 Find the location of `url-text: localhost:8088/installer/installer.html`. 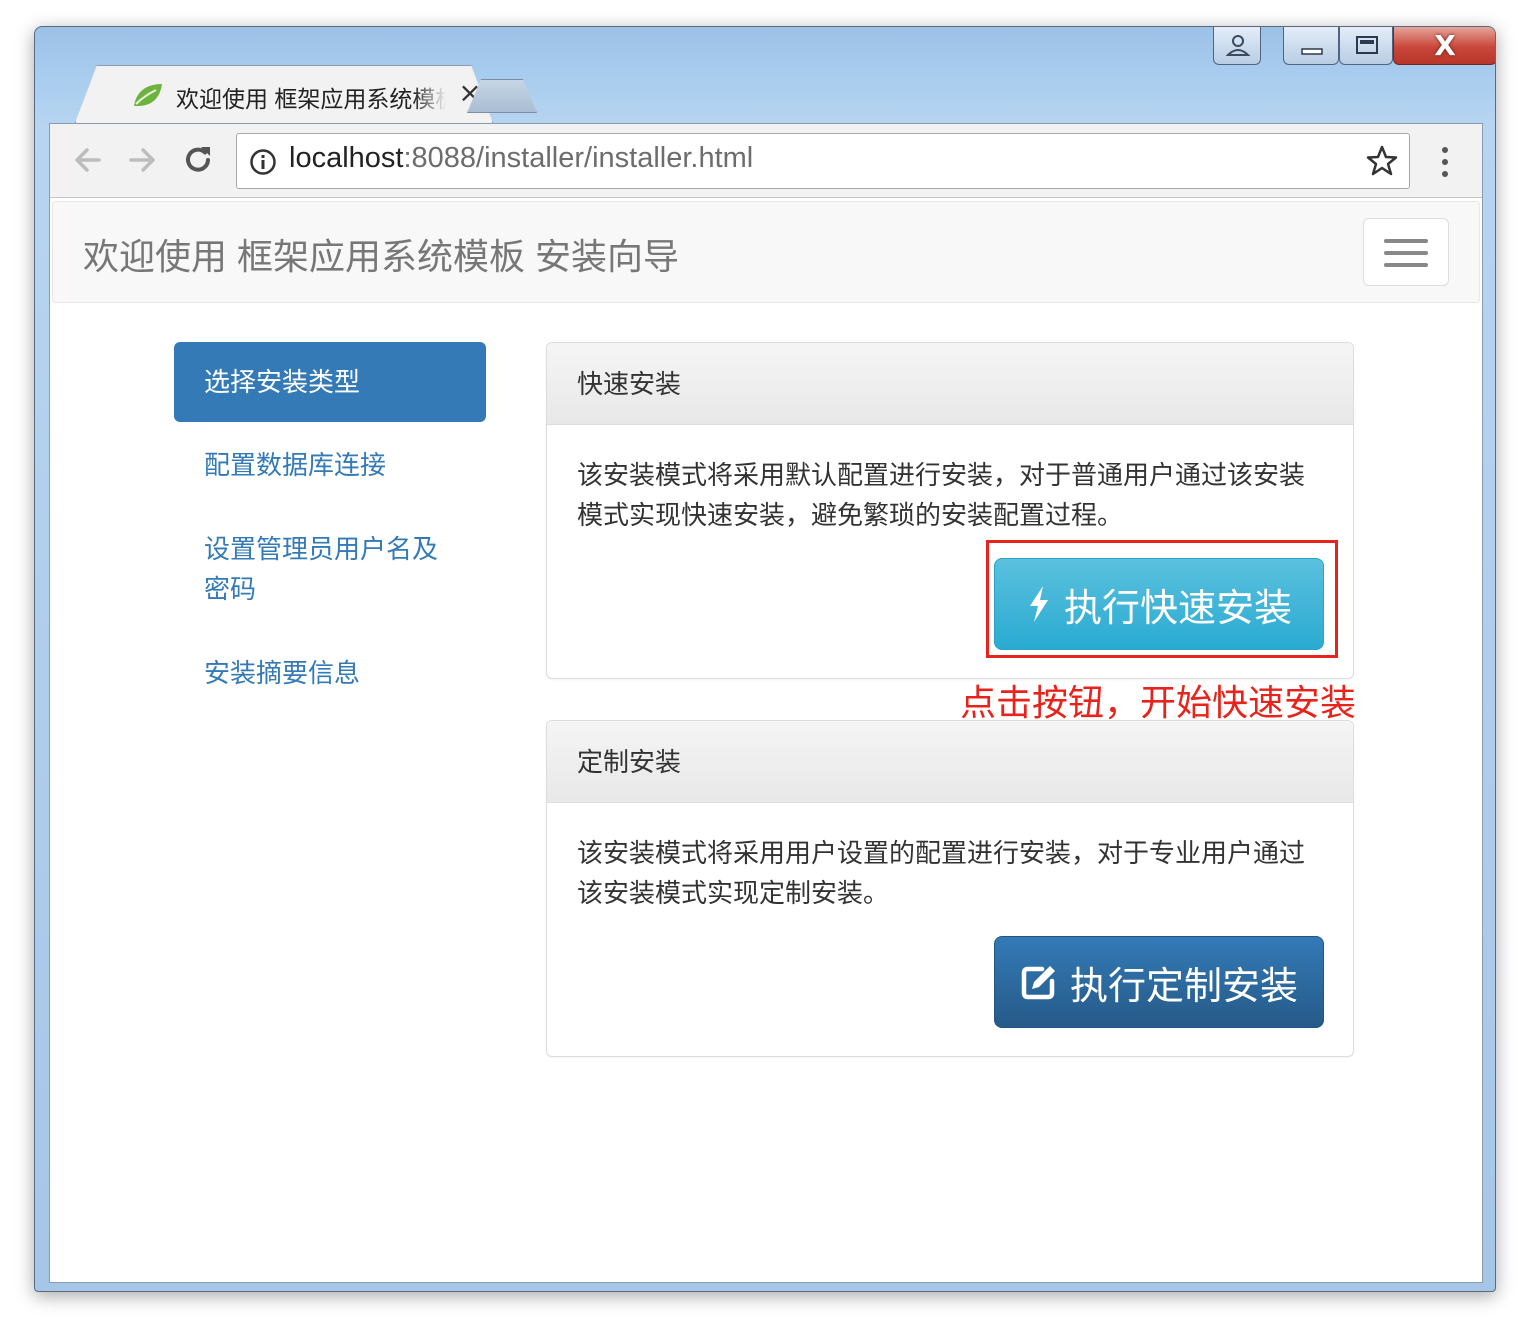

url-text: localhost:8088/installer/installer.html is located at coordinates (521, 158).